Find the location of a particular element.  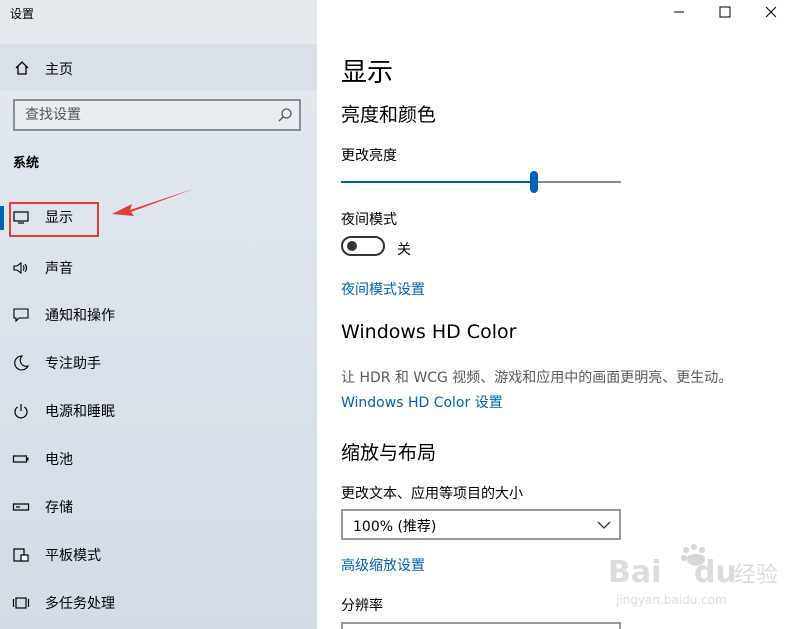

home-icon is located at coordinates (22, 68).